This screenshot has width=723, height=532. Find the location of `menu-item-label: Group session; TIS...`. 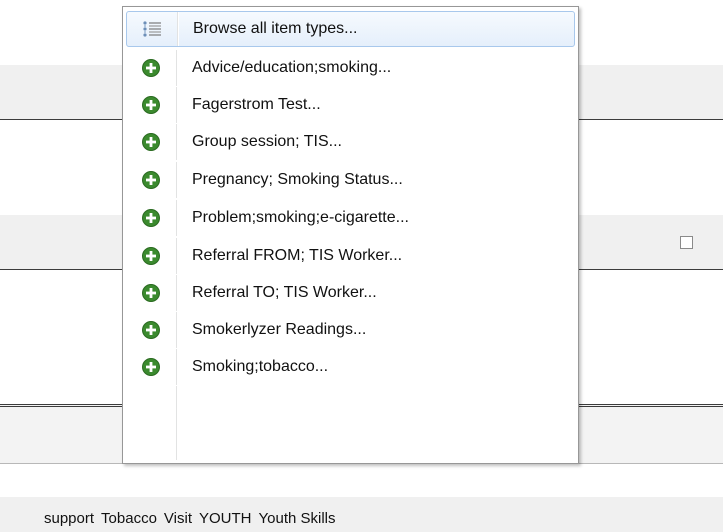

menu-item-label: Group session; TIS... is located at coordinates (267, 141).